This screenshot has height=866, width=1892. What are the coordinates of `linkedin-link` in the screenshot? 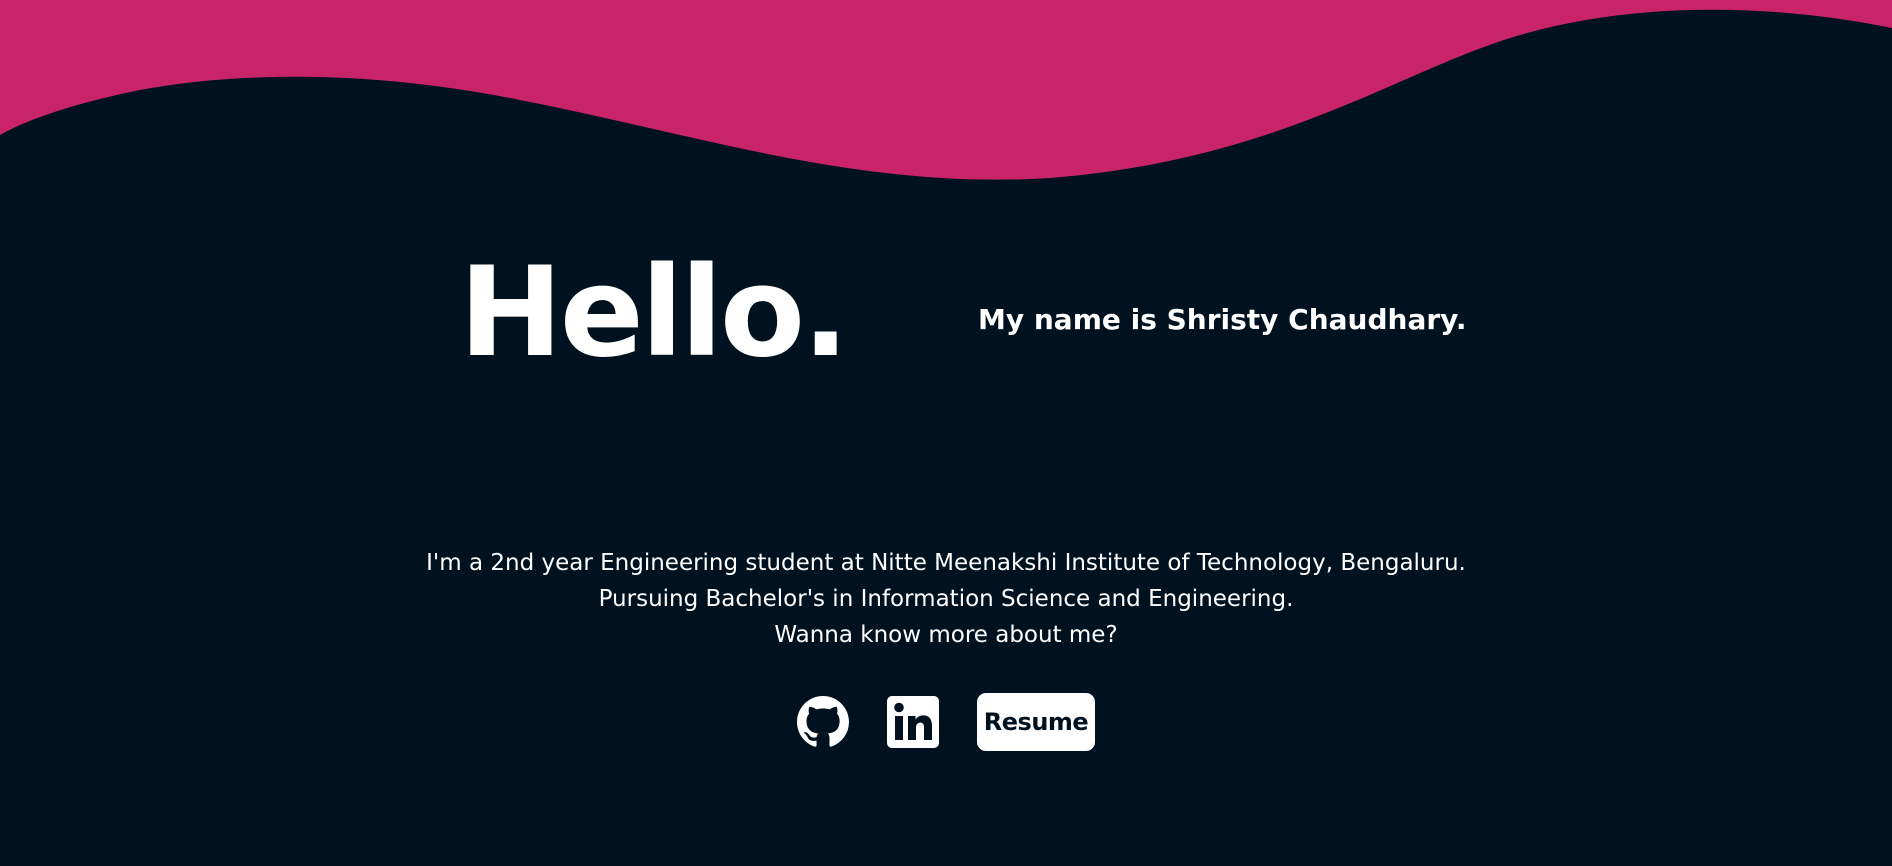 It's located at (913, 722).